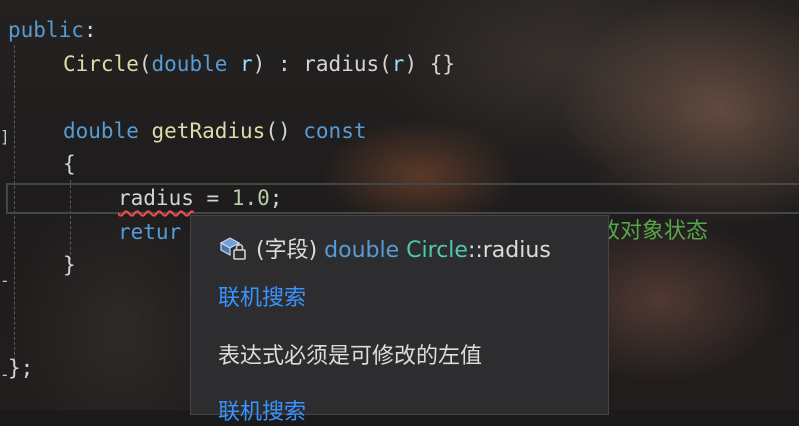  What do you see at coordinates (653, 231) in the screenshot?
I see `comment-fragment: 改对象状态` at bounding box center [653, 231].